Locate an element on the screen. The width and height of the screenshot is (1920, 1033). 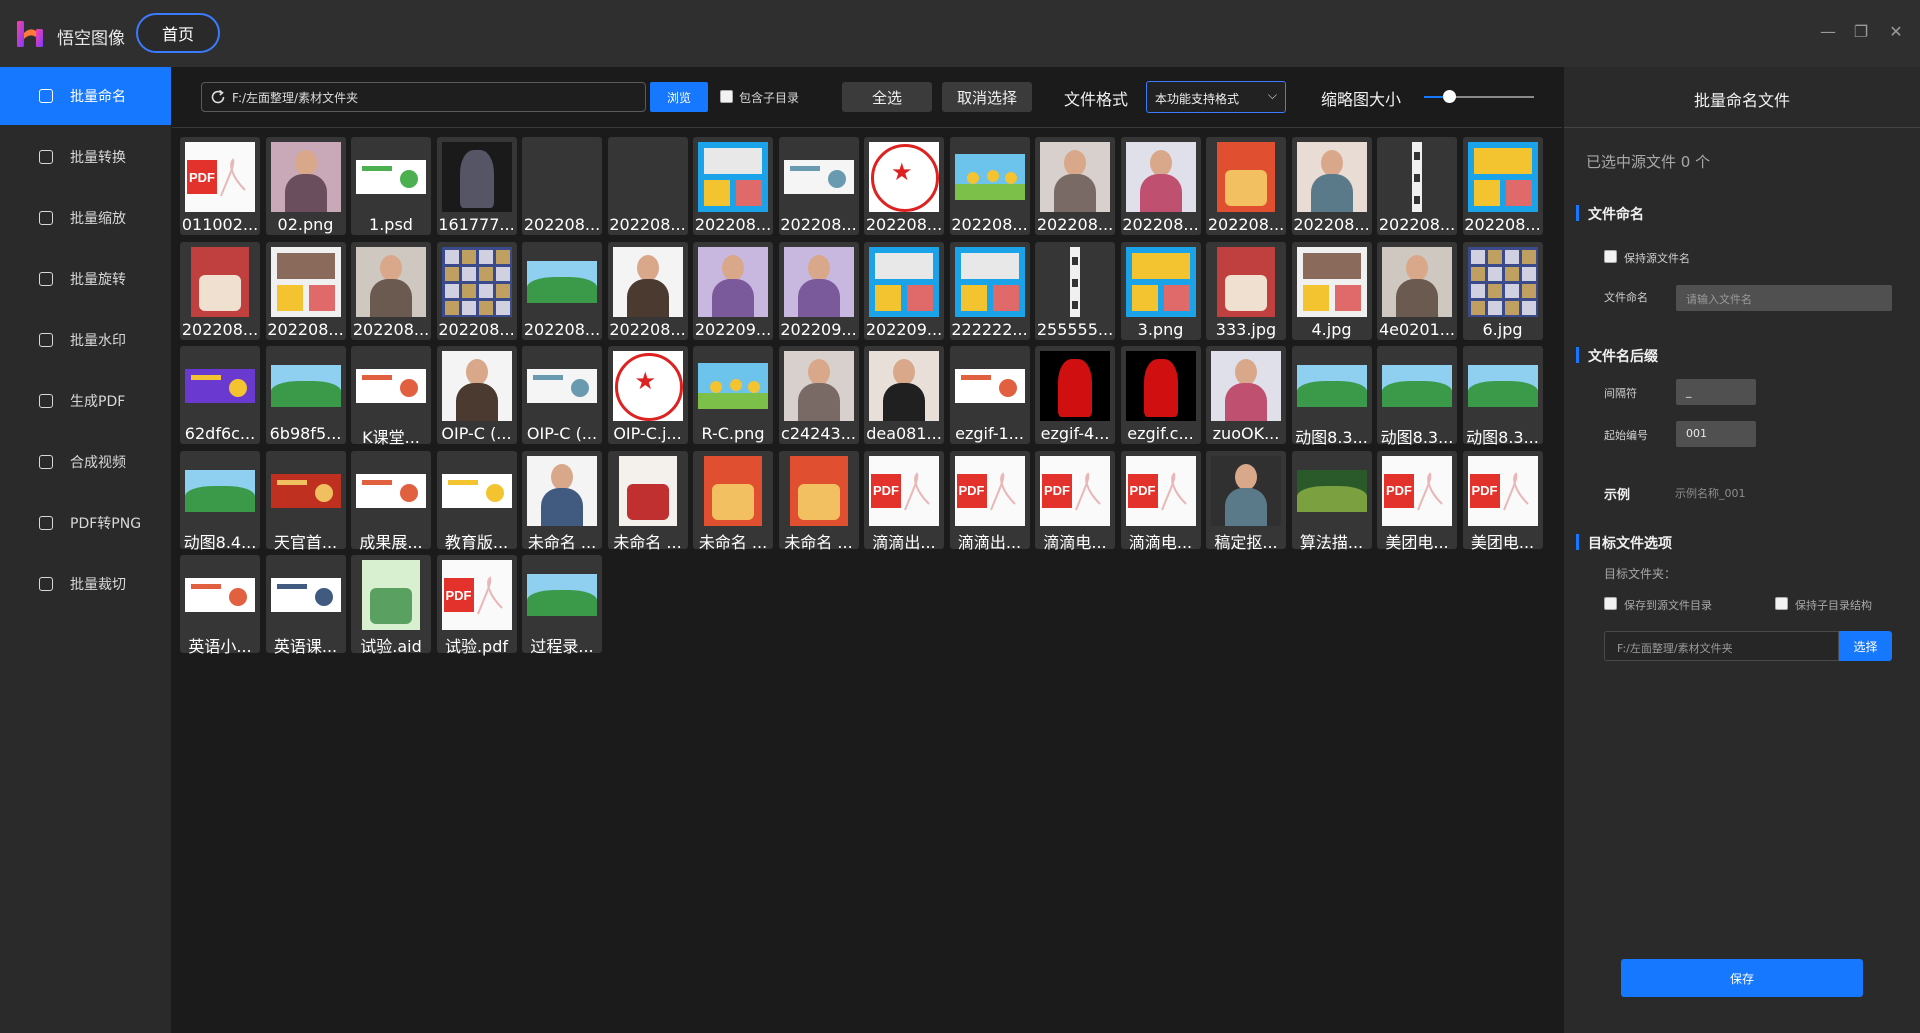
sidebar-item: 批量旋转 is located at coordinates (85, 279).